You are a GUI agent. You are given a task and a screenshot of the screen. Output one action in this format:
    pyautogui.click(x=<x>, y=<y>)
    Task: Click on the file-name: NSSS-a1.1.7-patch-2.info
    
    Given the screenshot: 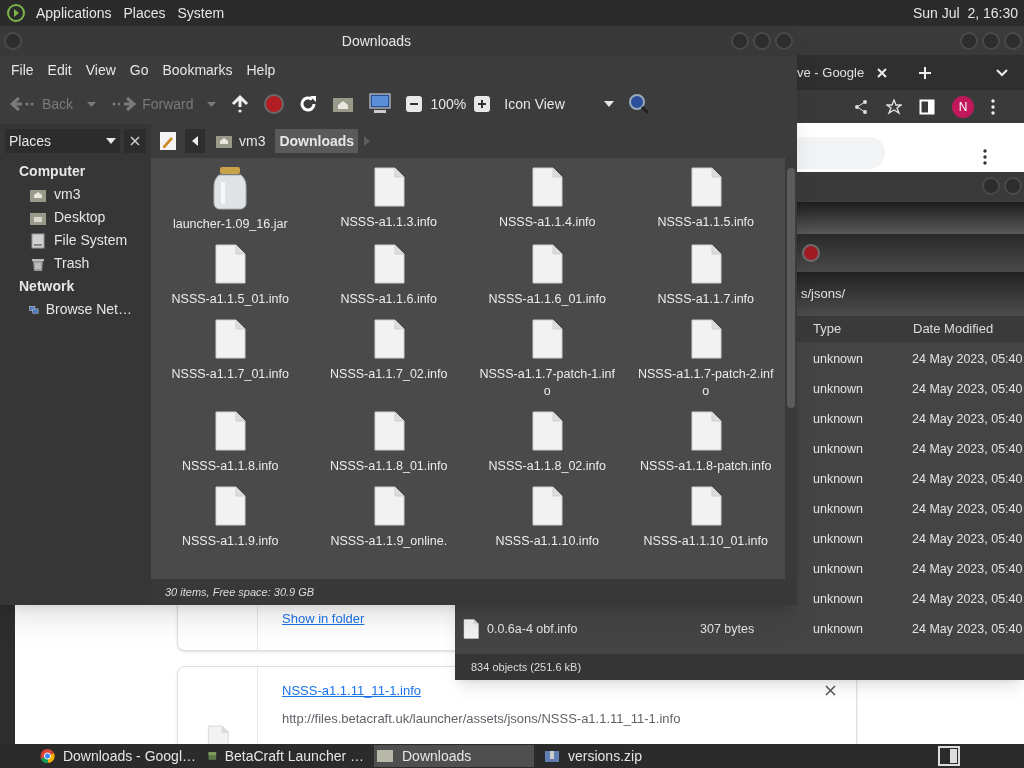 What is the action you would take?
    pyautogui.click(x=705, y=383)
    